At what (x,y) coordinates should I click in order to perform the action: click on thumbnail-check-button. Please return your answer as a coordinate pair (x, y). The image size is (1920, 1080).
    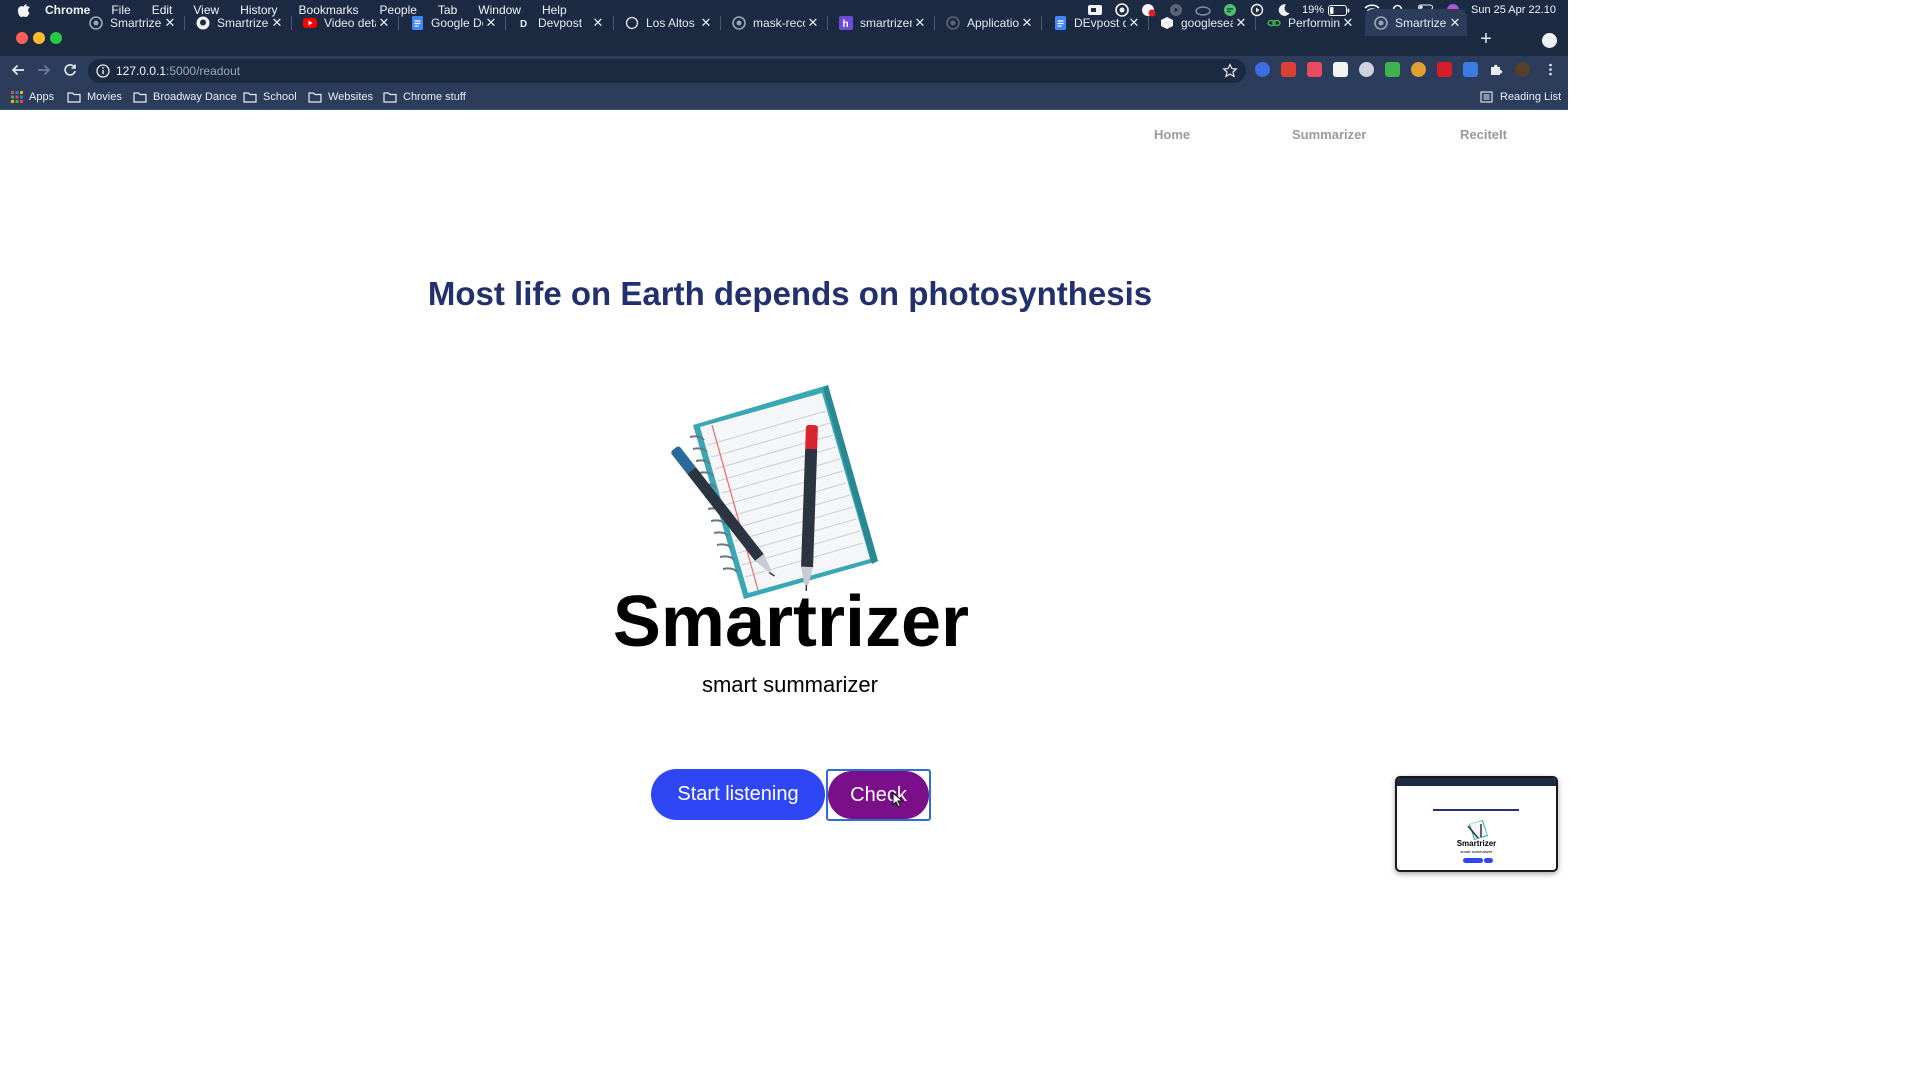
    Looking at the image, I should click on (1488, 860).